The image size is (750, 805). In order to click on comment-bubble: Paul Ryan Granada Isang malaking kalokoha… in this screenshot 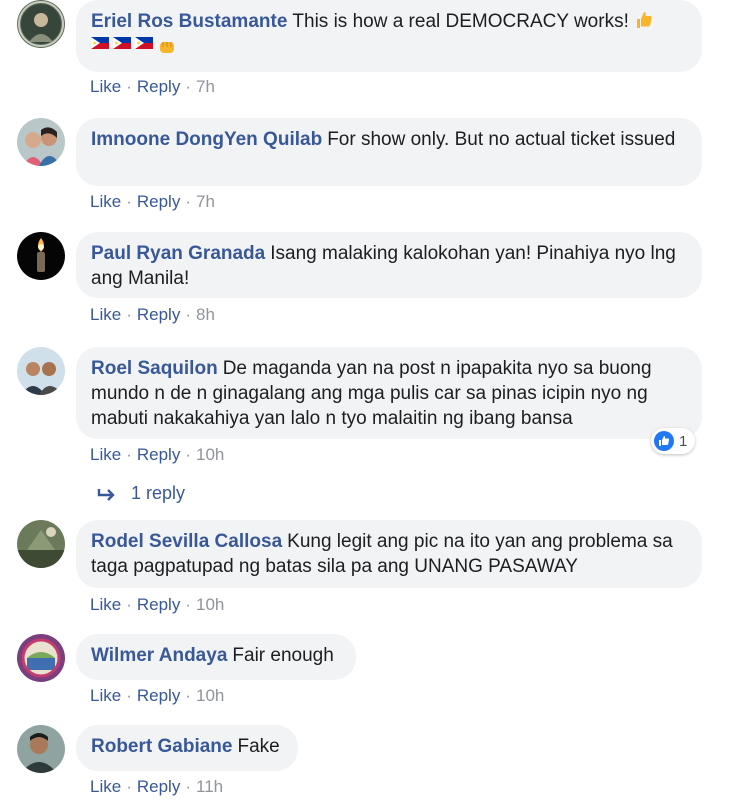, I will do `click(389, 265)`.